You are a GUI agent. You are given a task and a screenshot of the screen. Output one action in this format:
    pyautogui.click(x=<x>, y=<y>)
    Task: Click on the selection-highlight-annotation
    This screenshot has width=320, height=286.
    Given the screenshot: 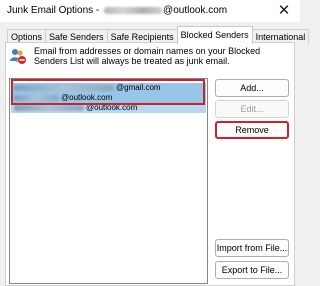 What is the action you would take?
    pyautogui.click(x=108, y=92)
    